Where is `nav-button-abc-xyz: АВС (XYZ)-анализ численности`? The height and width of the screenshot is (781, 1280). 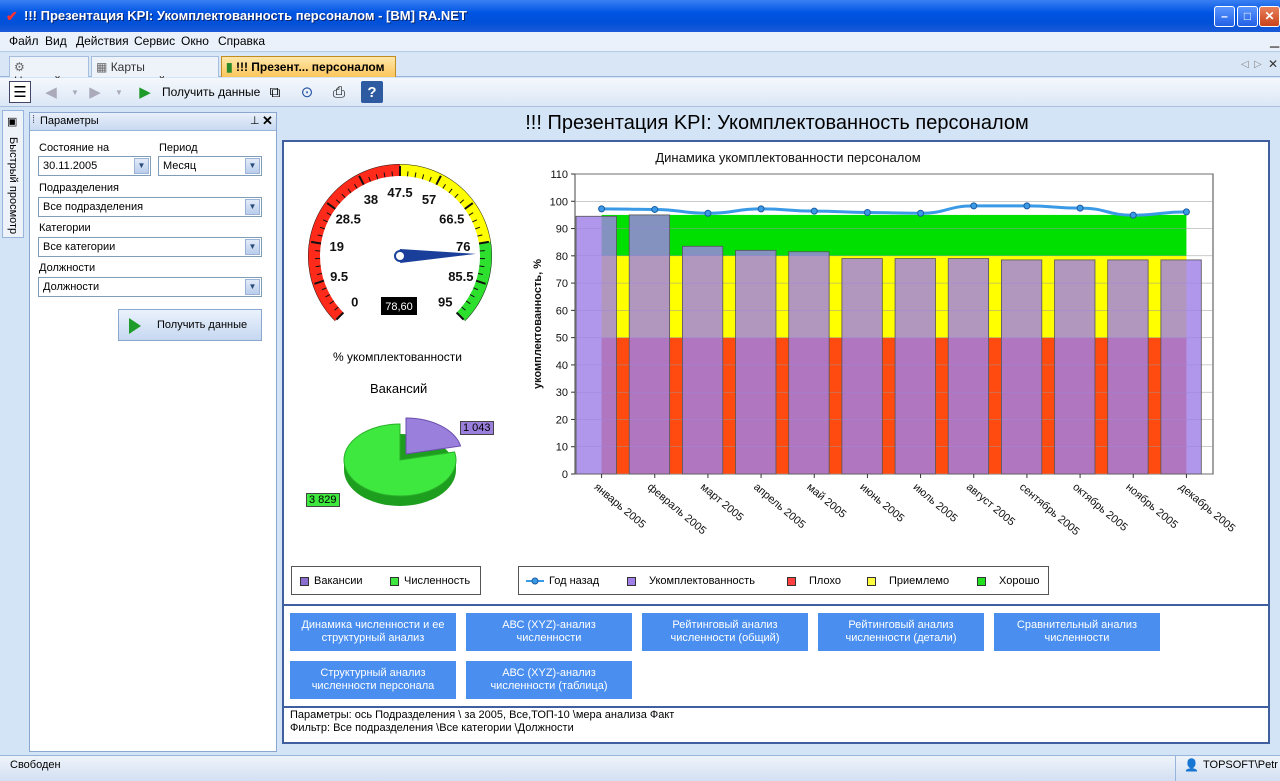 nav-button-abc-xyz: АВС (XYZ)-анализ численности is located at coordinates (549, 632).